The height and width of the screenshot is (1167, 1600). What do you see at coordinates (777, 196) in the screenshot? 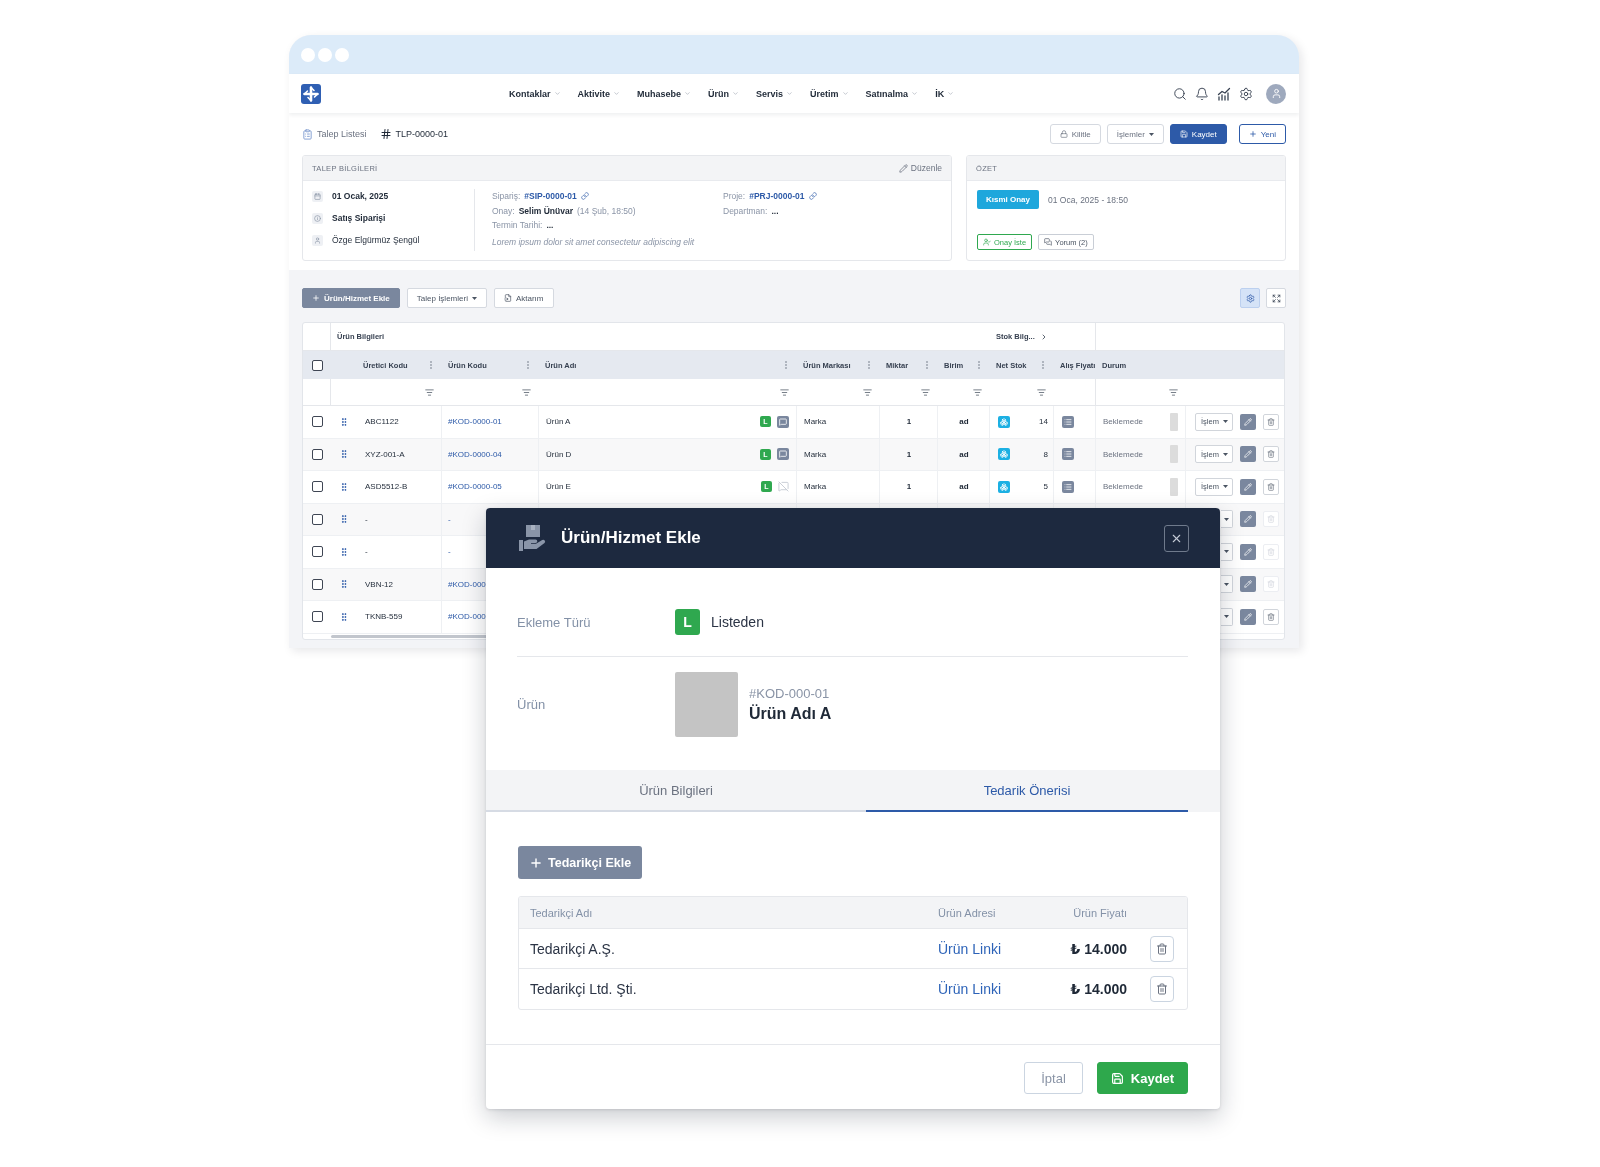
I see `record-link: #PRJ-0000-01` at bounding box center [777, 196].